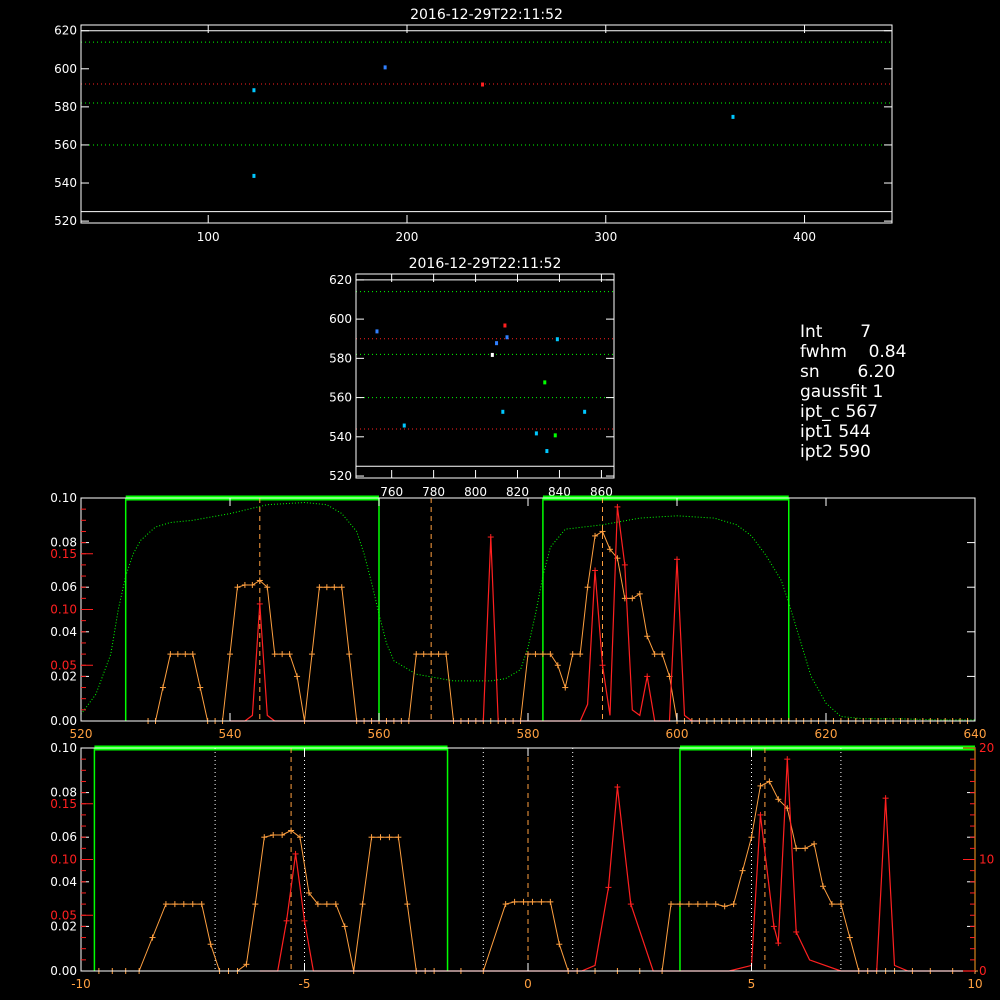 This screenshot has width=1000, height=1000. Describe the element at coordinates (983, 971) in the screenshot. I see `right-y-tick-label: 0` at that location.